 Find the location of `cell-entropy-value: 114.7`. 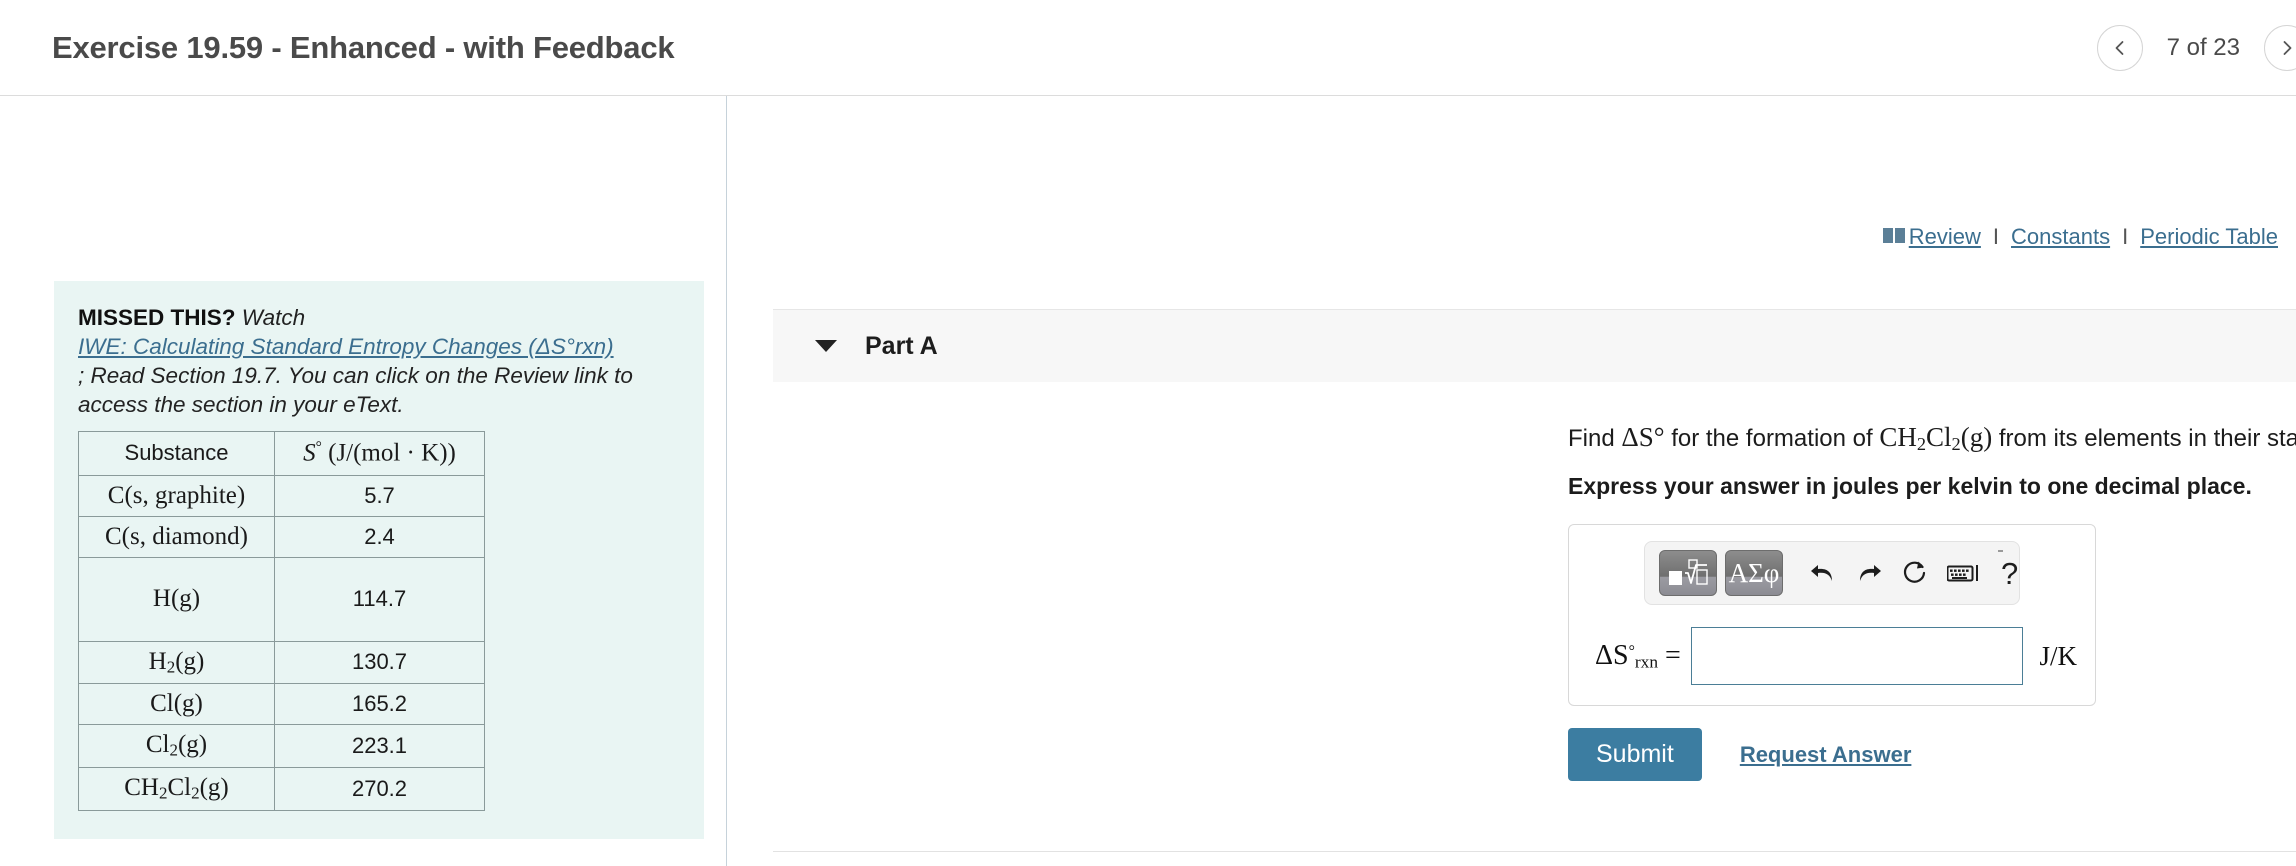

cell-entropy-value: 114.7 is located at coordinates (379, 599).